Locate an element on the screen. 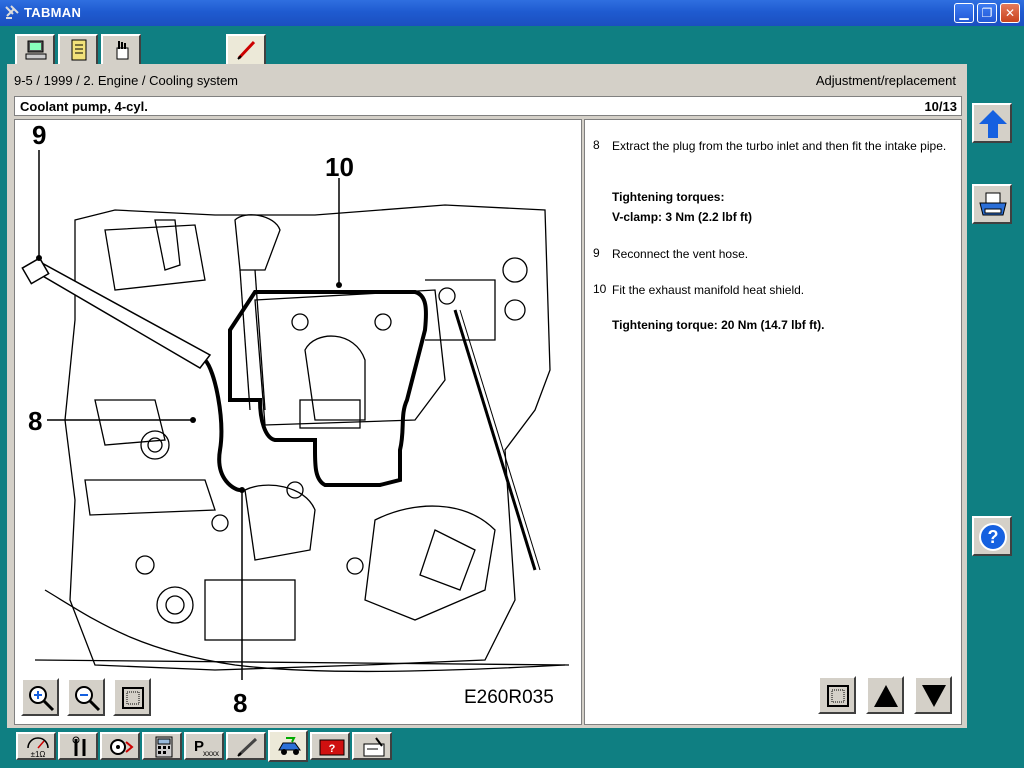  frame-button is located at coordinates (837, 695).